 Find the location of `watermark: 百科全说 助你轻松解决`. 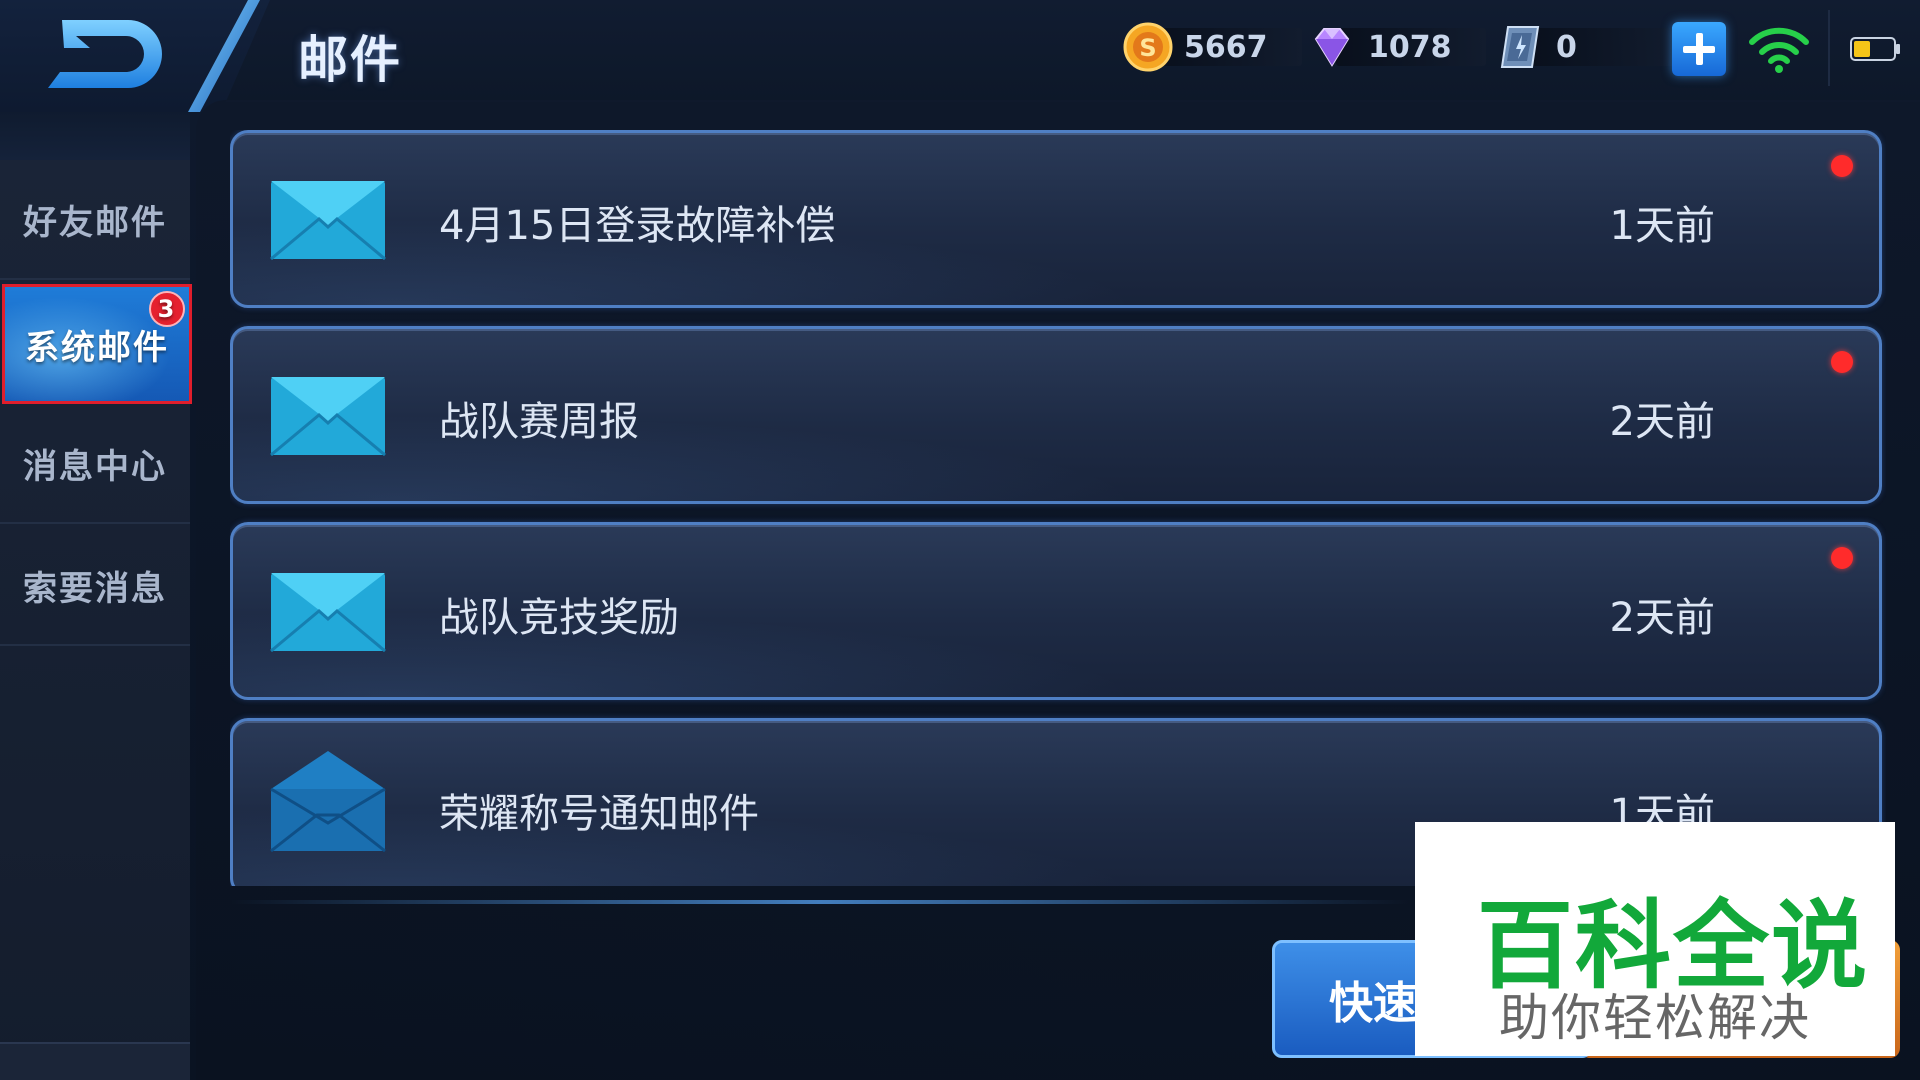

watermark: 百科全说 助你轻松解决 is located at coordinates (1655, 939).